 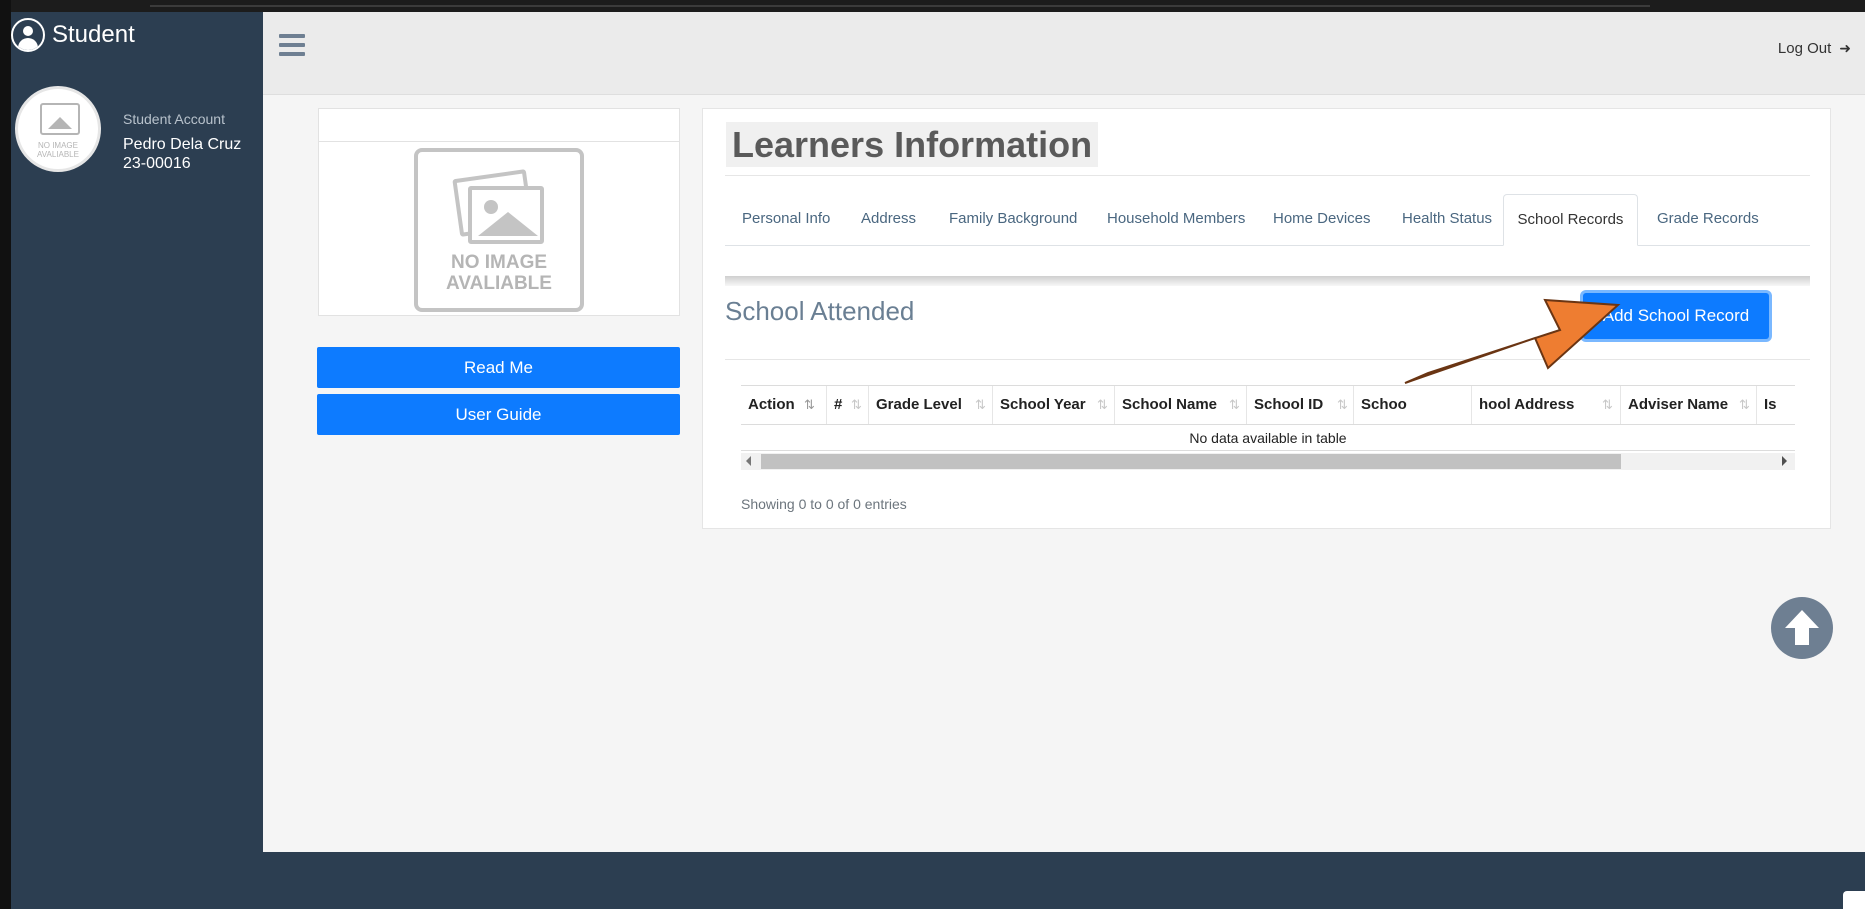 I want to click on scrollbar-thumb, so click(x=1191, y=461).